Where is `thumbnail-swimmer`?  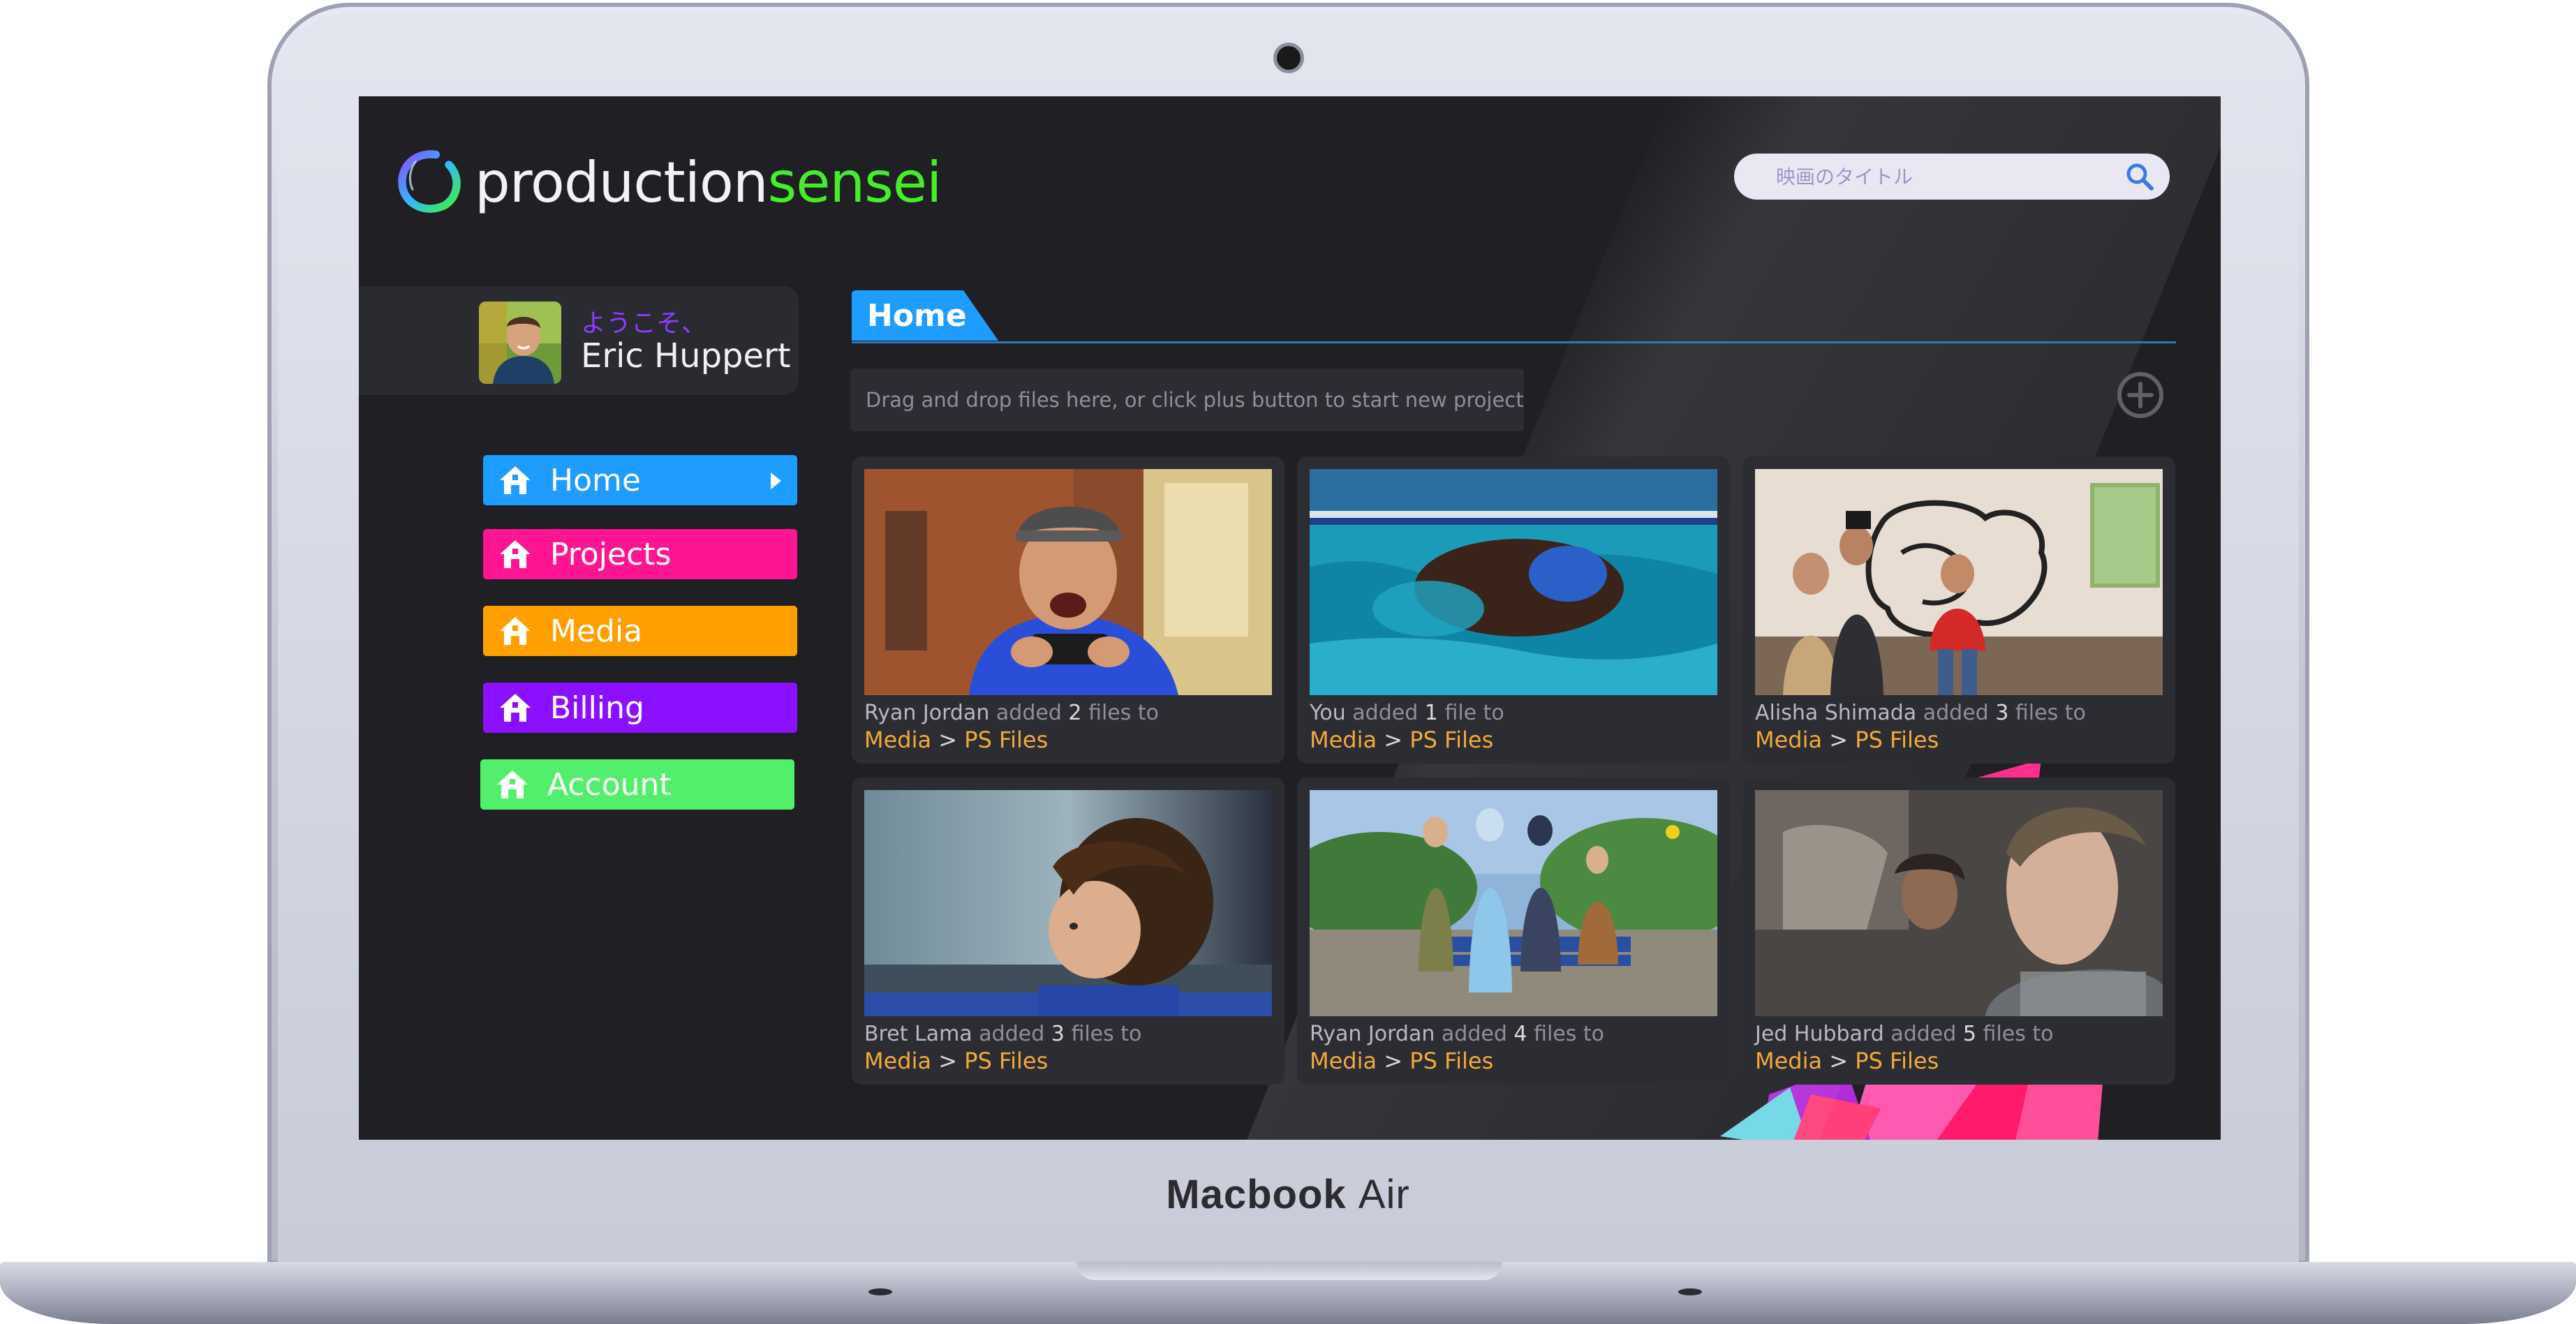 thumbnail-swimmer is located at coordinates (1513, 582).